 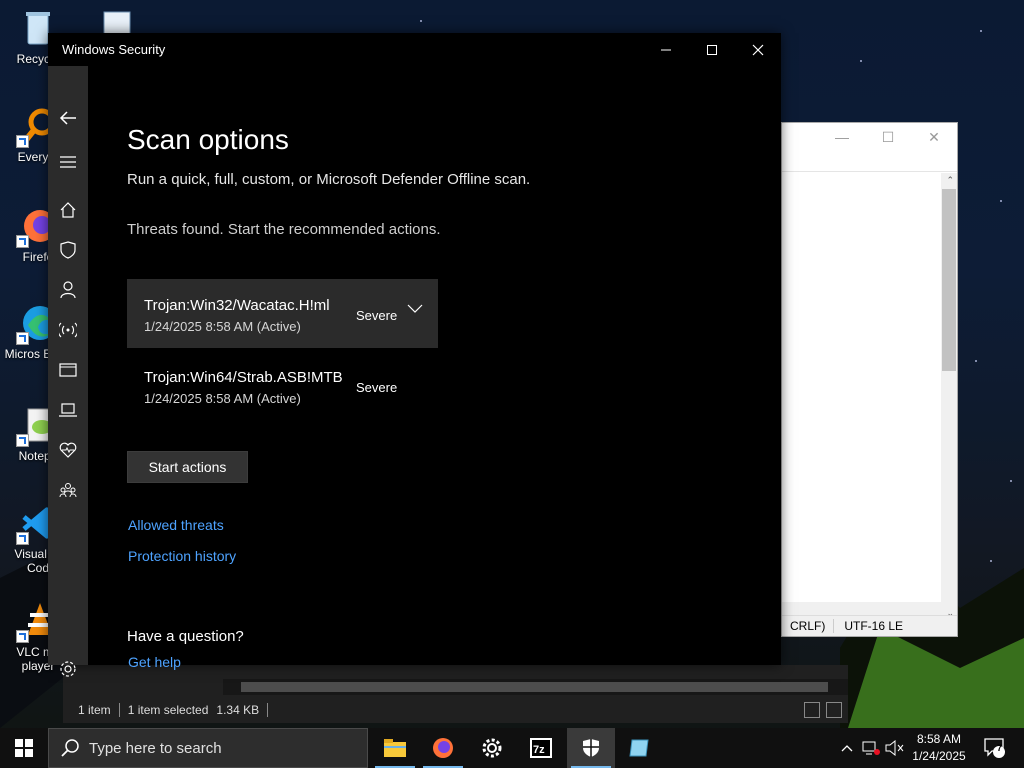 What do you see at coordinates (950, 180) in the screenshot?
I see `scroll-up-icon: ⌃` at bounding box center [950, 180].